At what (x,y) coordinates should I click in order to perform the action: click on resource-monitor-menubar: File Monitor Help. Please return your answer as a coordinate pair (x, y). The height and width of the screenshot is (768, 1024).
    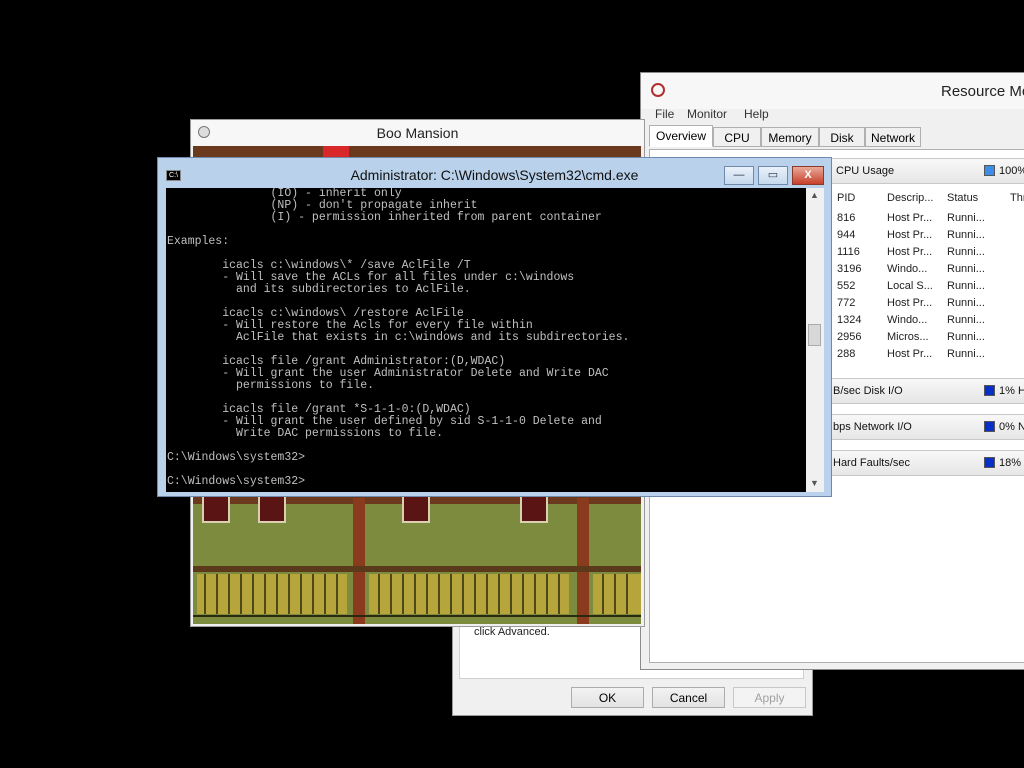
    Looking at the image, I should click on (832, 115).